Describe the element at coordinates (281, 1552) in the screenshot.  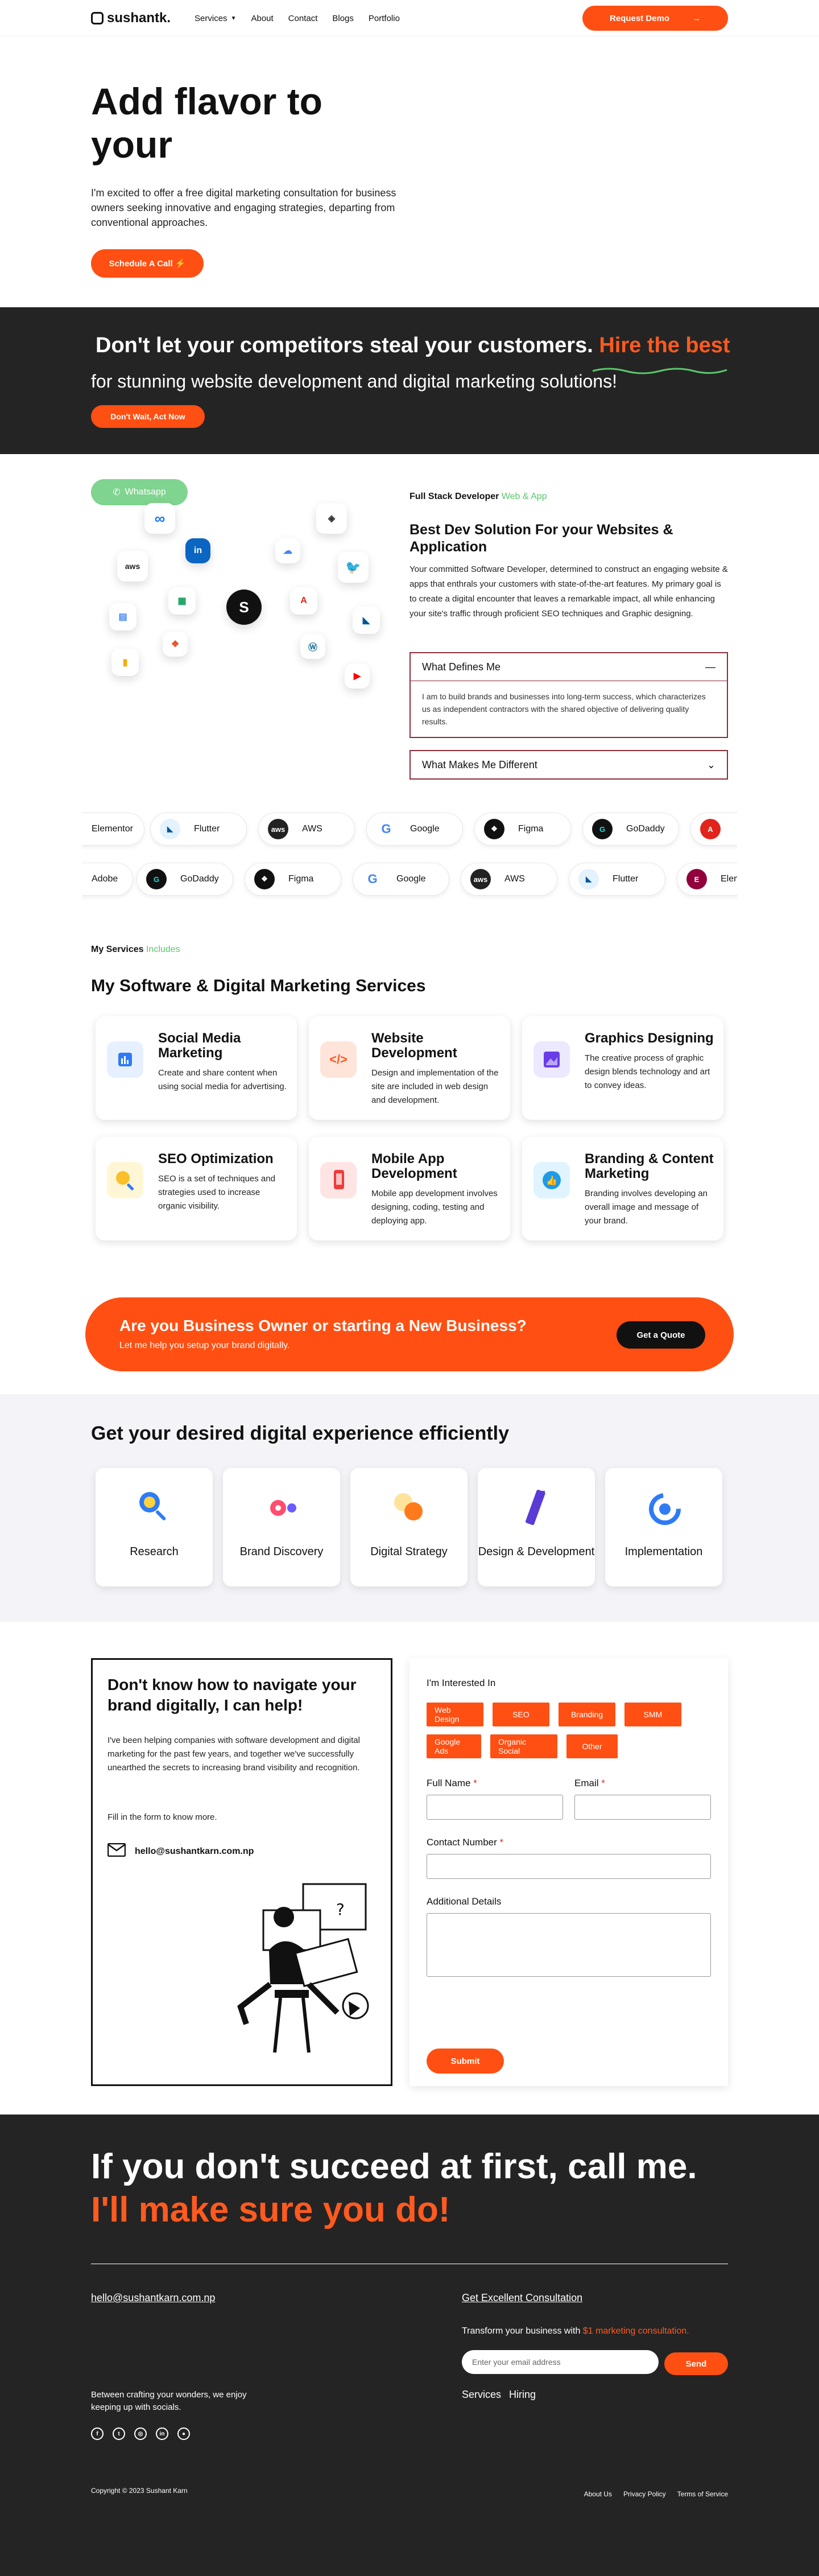
I see `step-label: Brand Discovery` at that location.